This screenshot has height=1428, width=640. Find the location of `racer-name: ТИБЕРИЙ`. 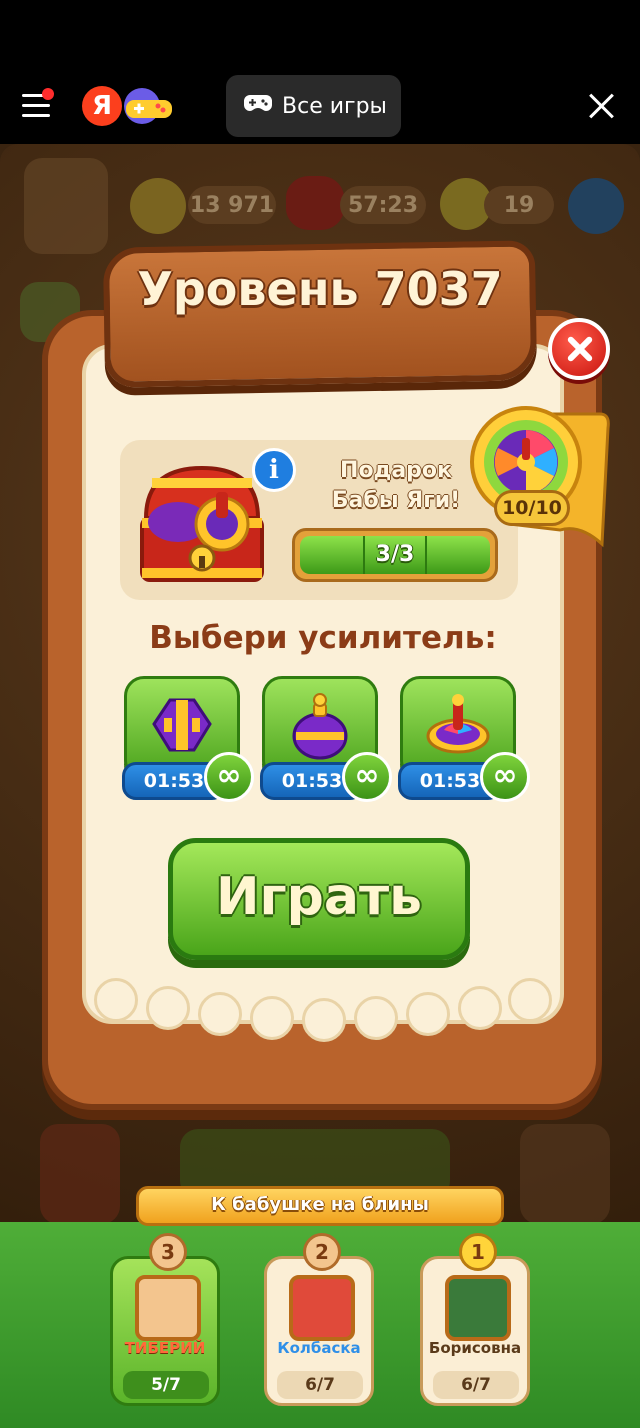

racer-name: ТИБЕРИЙ is located at coordinates (165, 1348).